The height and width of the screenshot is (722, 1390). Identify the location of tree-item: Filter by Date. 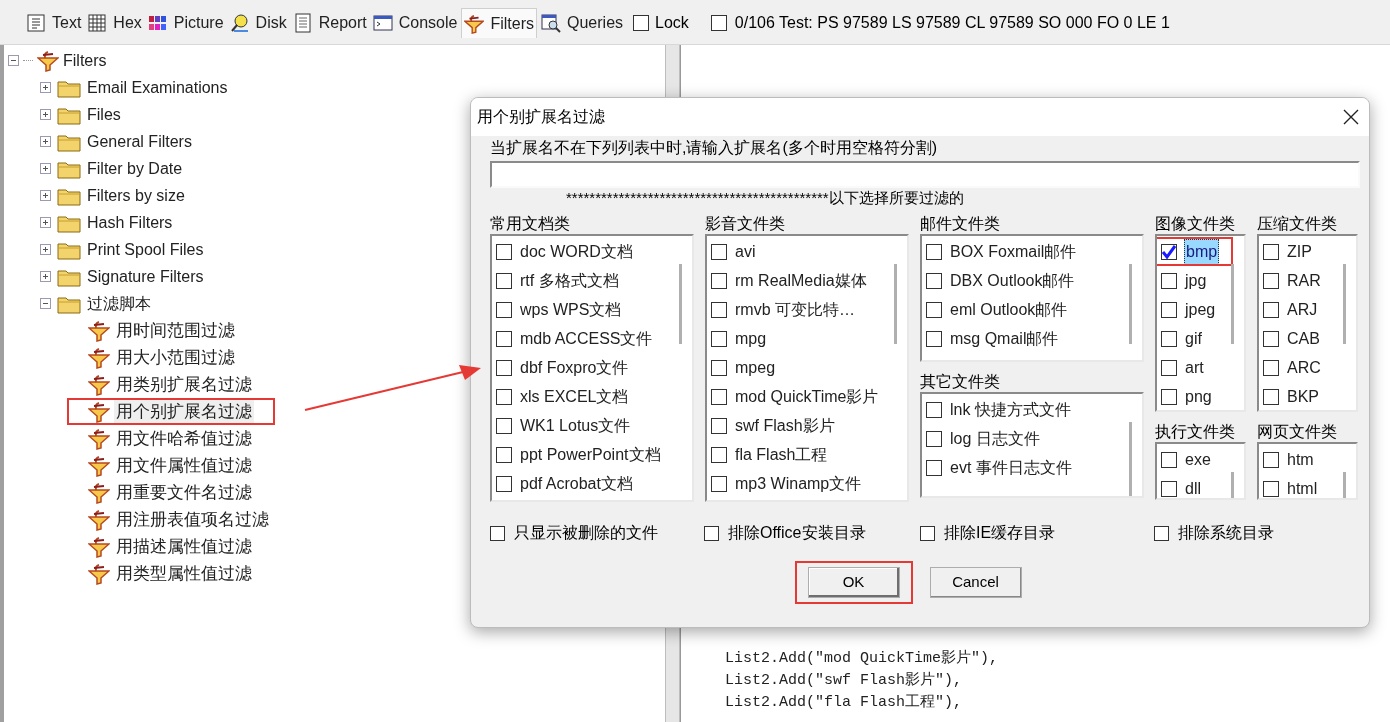
(135, 168).